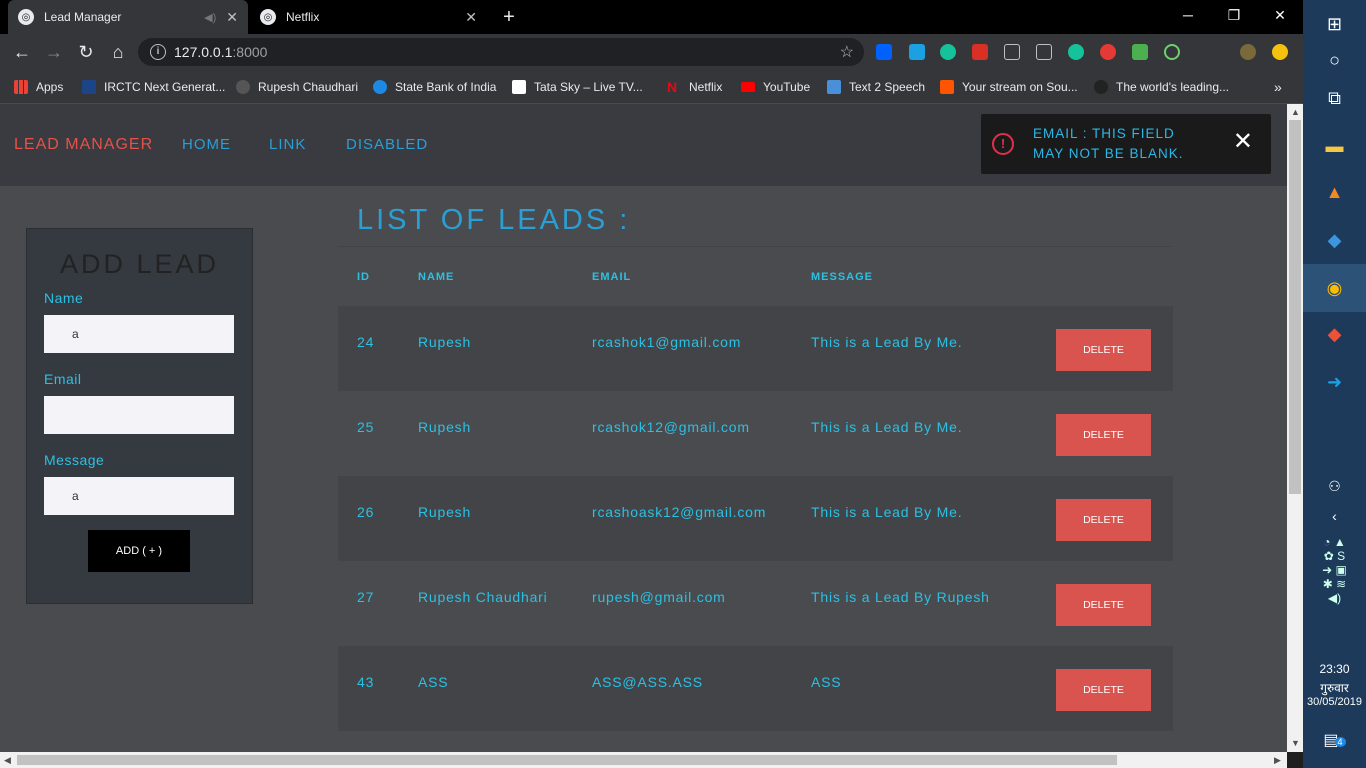  Describe the element at coordinates (308, 87) in the screenshot. I see `bookmark-label: Rupesh Chaudhari` at that location.